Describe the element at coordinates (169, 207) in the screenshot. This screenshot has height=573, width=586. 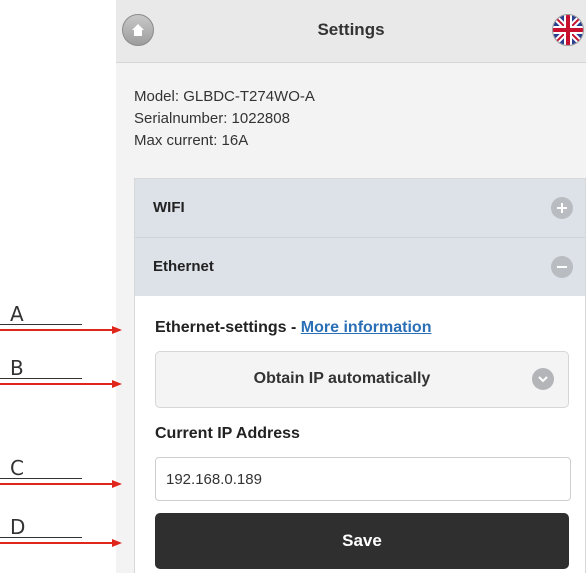
I see `wifi-label: WIFI` at that location.